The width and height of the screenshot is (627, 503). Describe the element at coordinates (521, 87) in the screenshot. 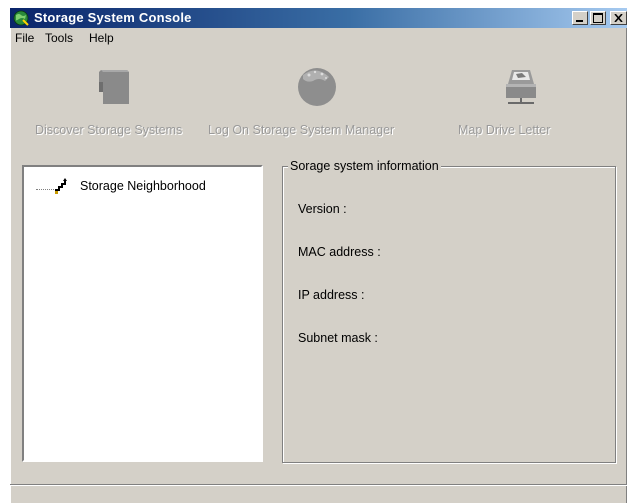

I see `network-drive-icon` at that location.